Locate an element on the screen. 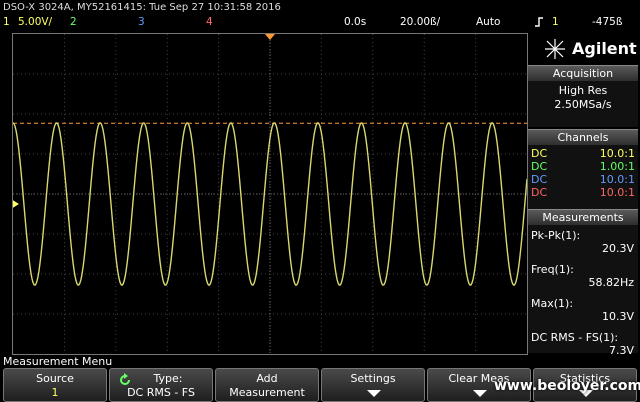  channel-probe: 1.00:1 is located at coordinates (617, 166).